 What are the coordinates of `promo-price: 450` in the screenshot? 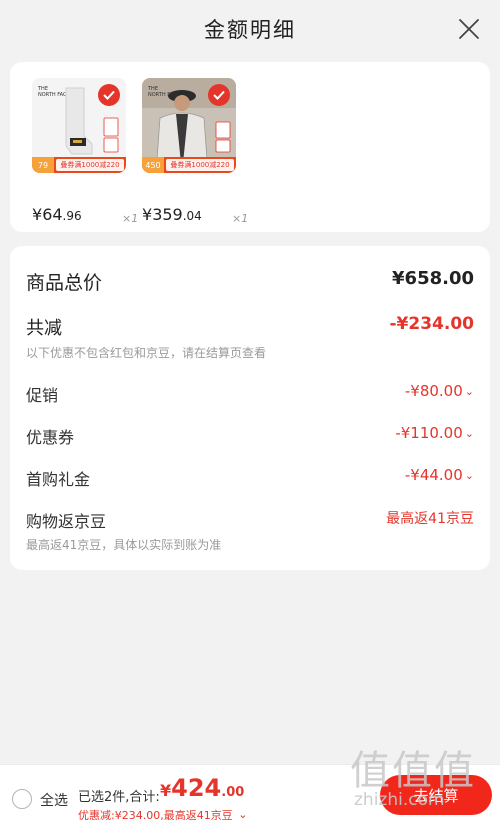 It's located at (153, 165).